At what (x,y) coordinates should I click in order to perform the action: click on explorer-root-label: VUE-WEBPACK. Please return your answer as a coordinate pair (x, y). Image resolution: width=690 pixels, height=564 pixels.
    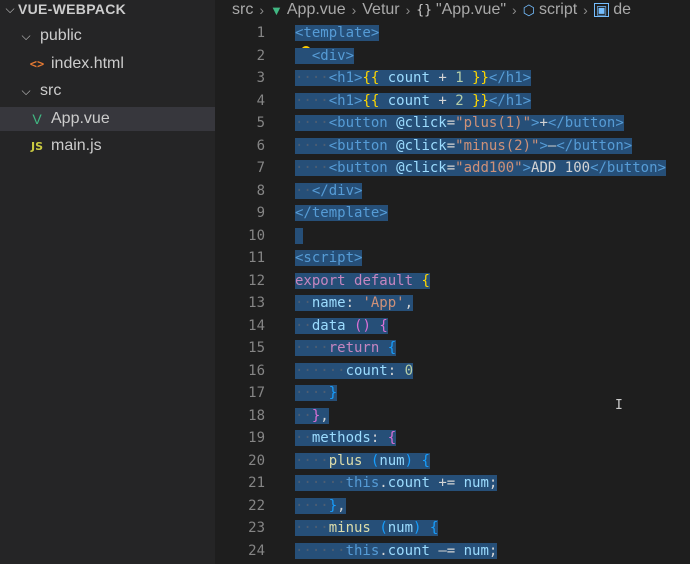
    Looking at the image, I should click on (72, 9).